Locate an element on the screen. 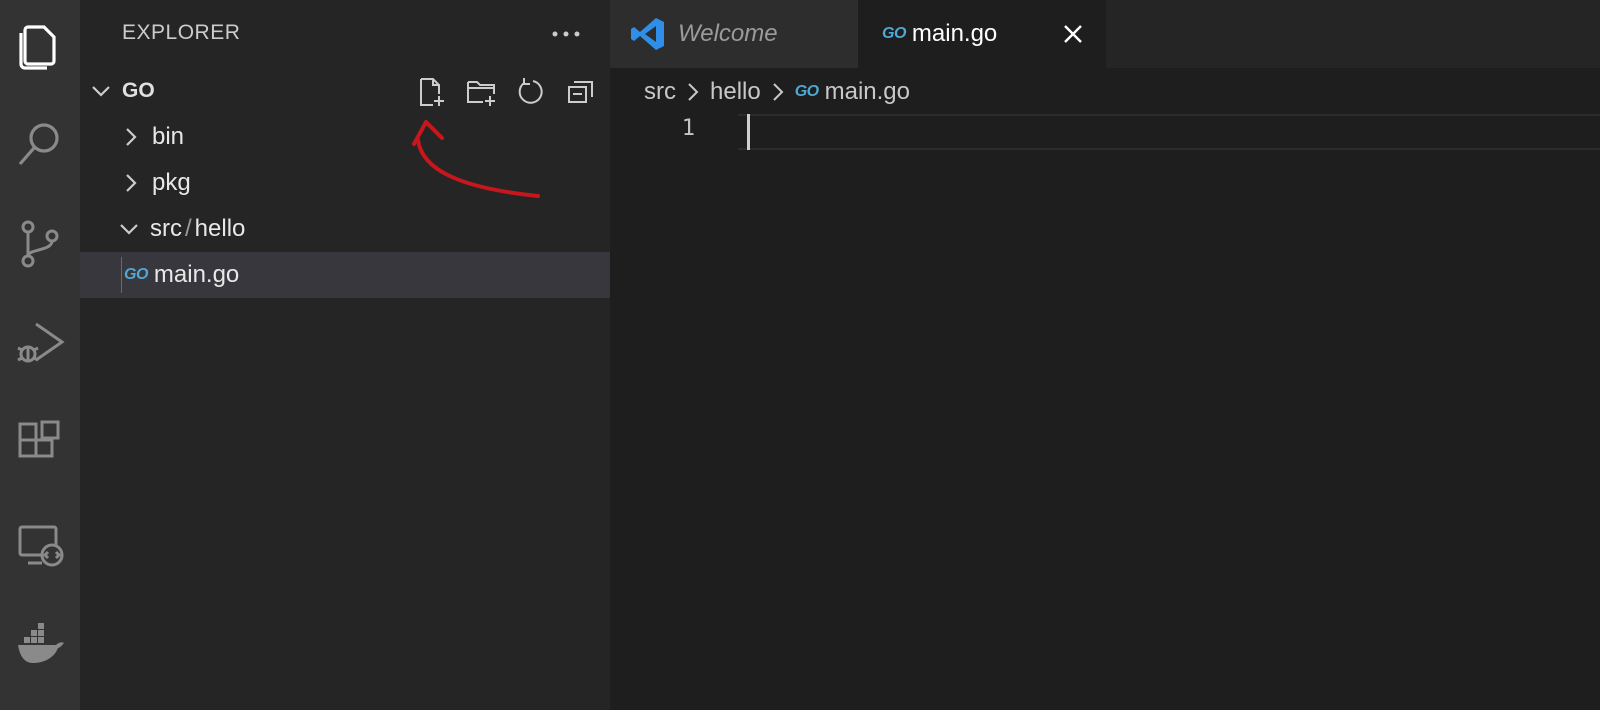  tab-bar: Welcome GO main.go is located at coordinates (1105, 34).